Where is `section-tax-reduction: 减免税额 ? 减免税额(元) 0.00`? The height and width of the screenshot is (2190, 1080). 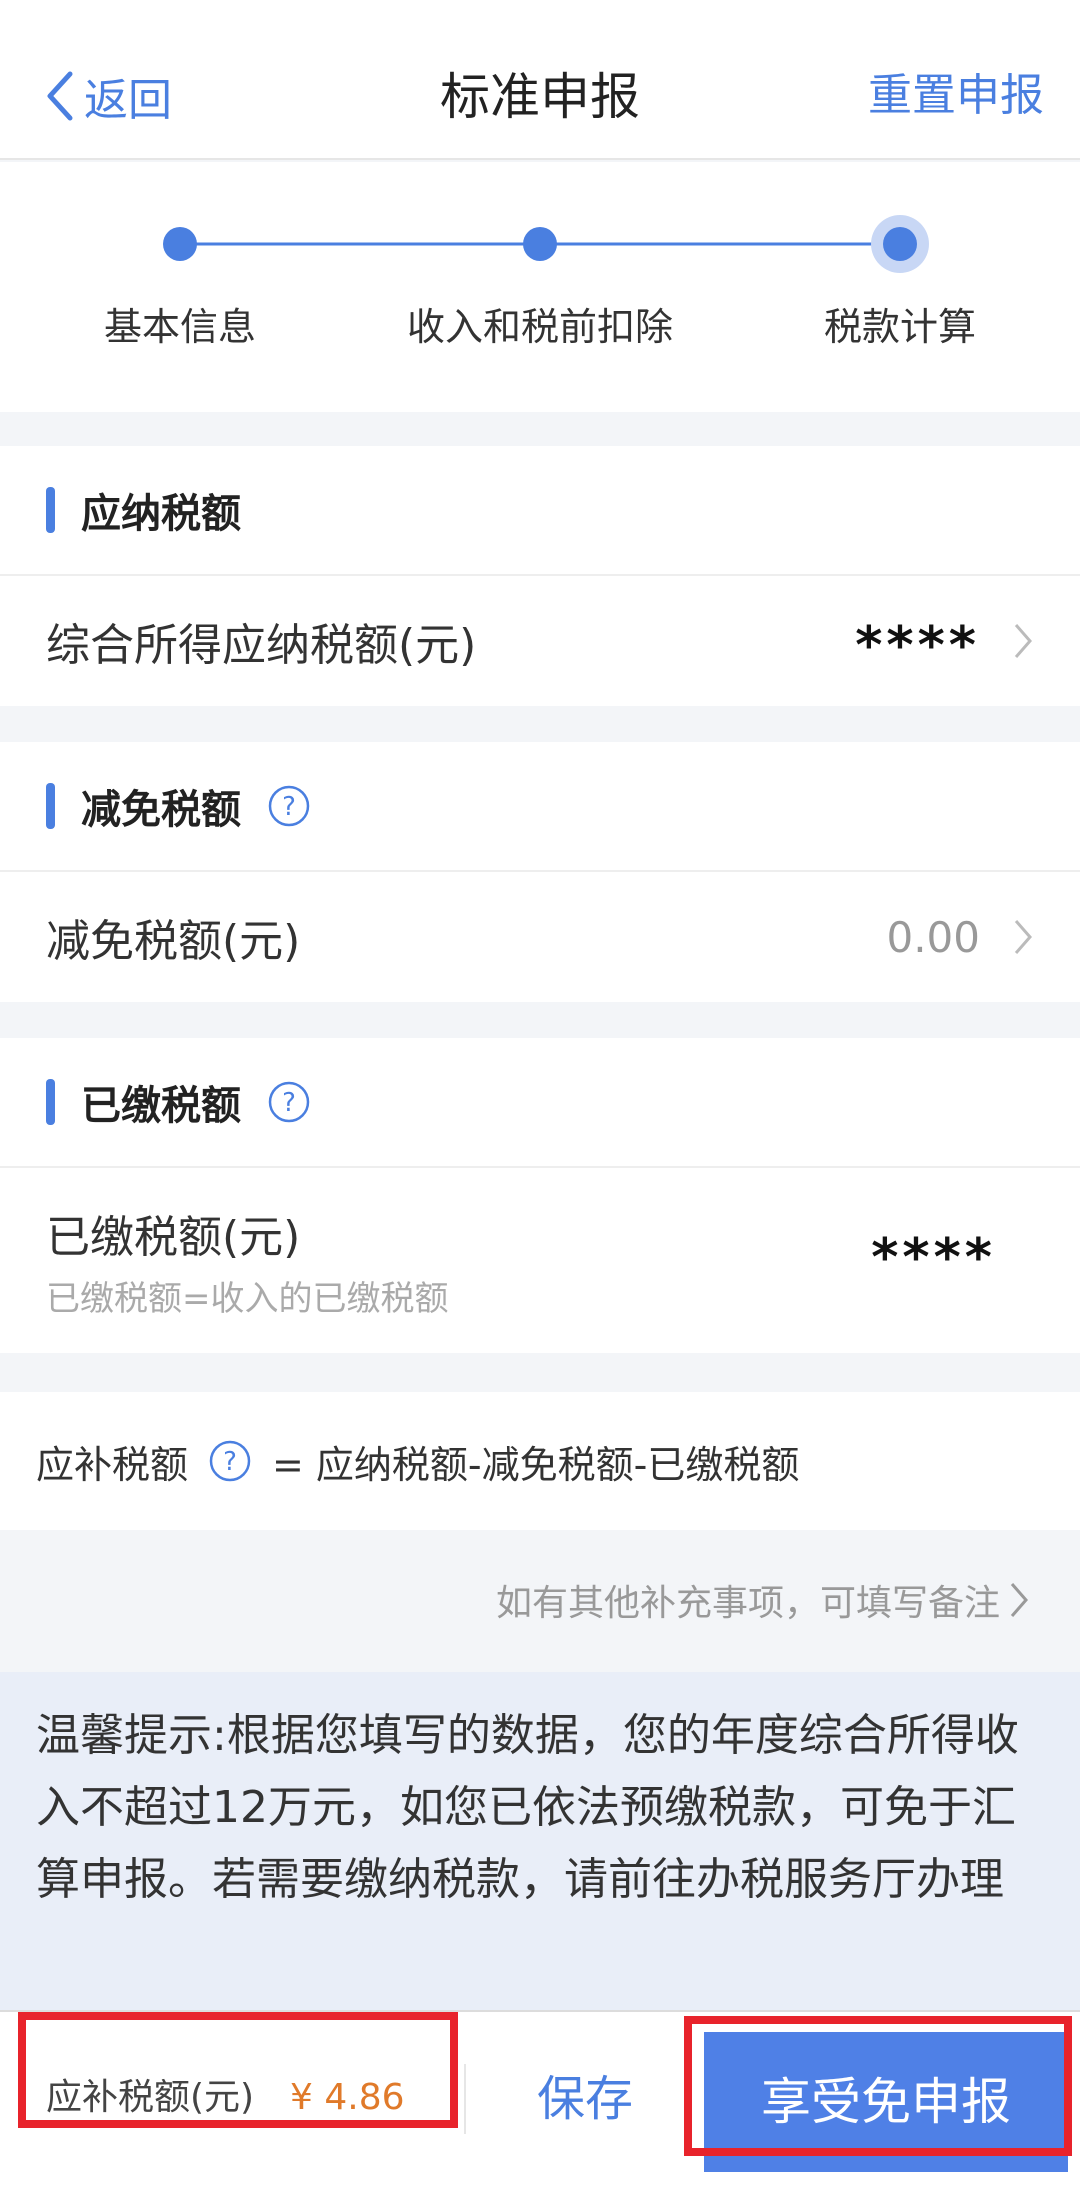
section-tax-reduction: 减免税额 ? 减免税额(元) 0.00 is located at coordinates (540, 872).